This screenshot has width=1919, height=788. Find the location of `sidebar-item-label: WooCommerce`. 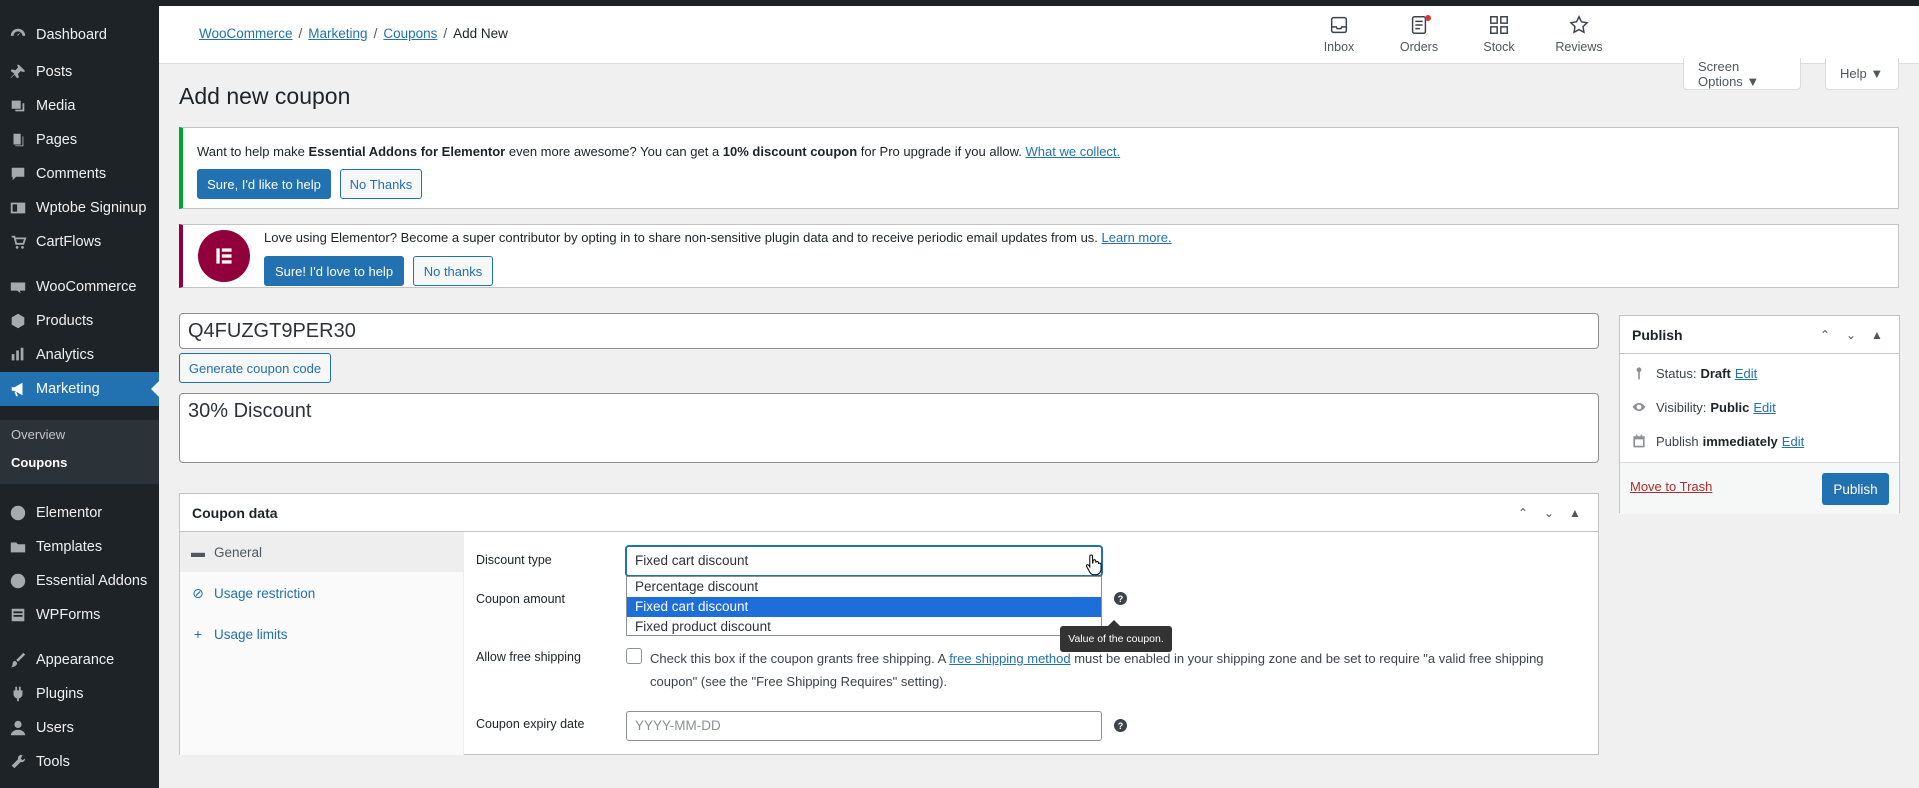

sidebar-item-label: WooCommerce is located at coordinates (86, 287).